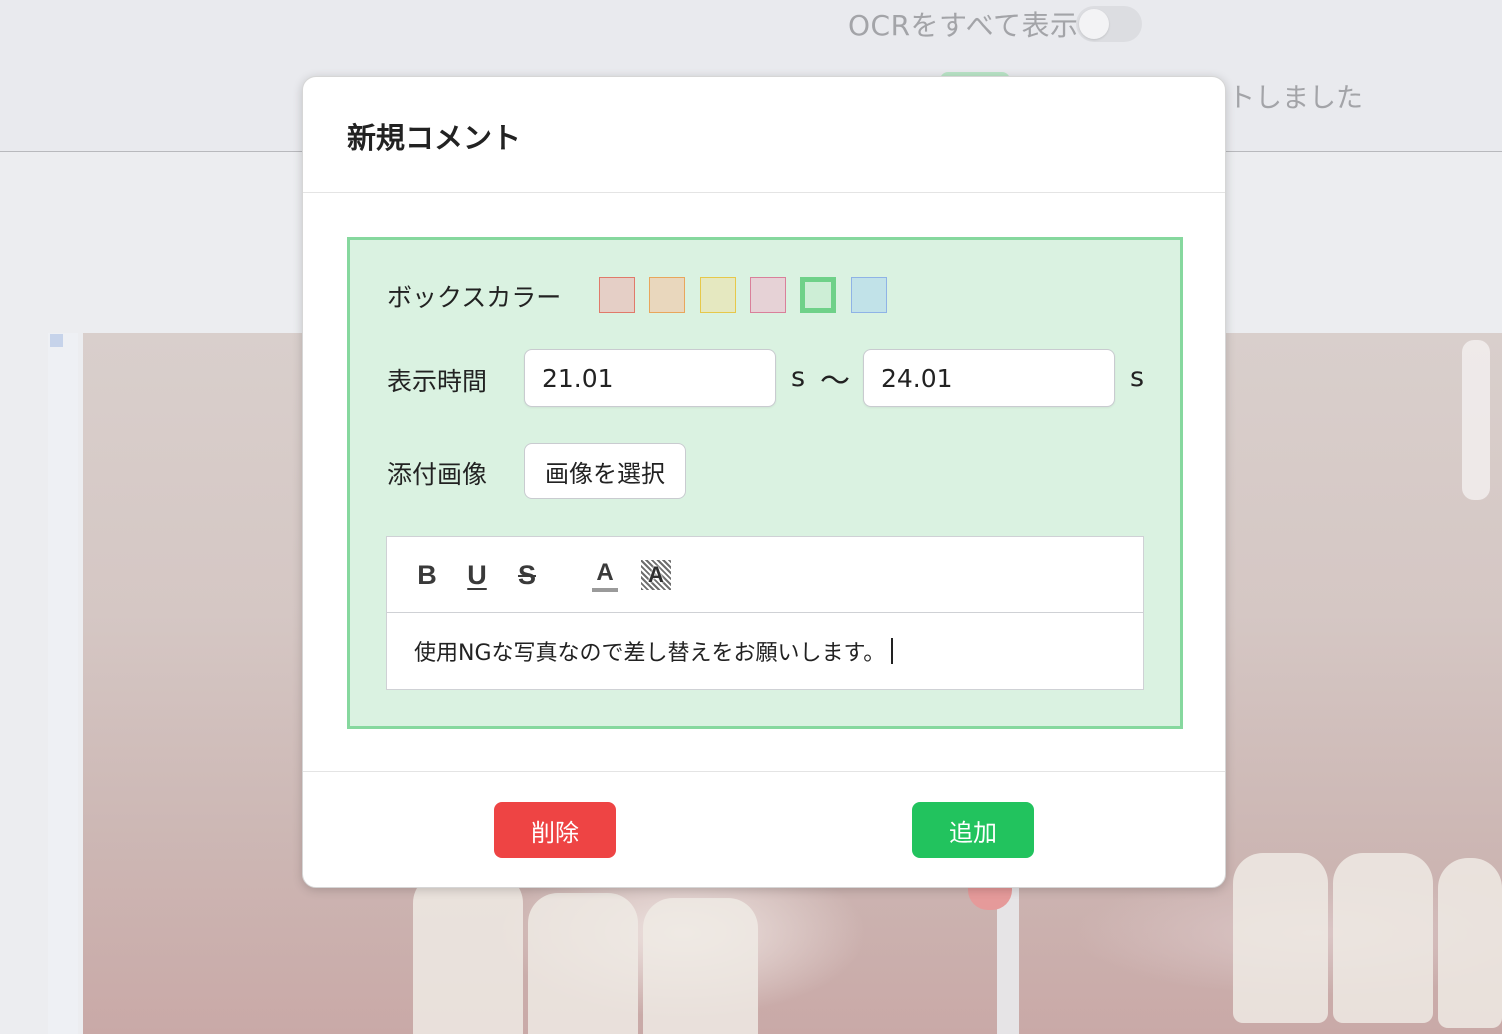 This screenshot has width=1502, height=1034. What do you see at coordinates (764, 135) in the screenshot?
I see `dialog-header: 新規コメント` at bounding box center [764, 135].